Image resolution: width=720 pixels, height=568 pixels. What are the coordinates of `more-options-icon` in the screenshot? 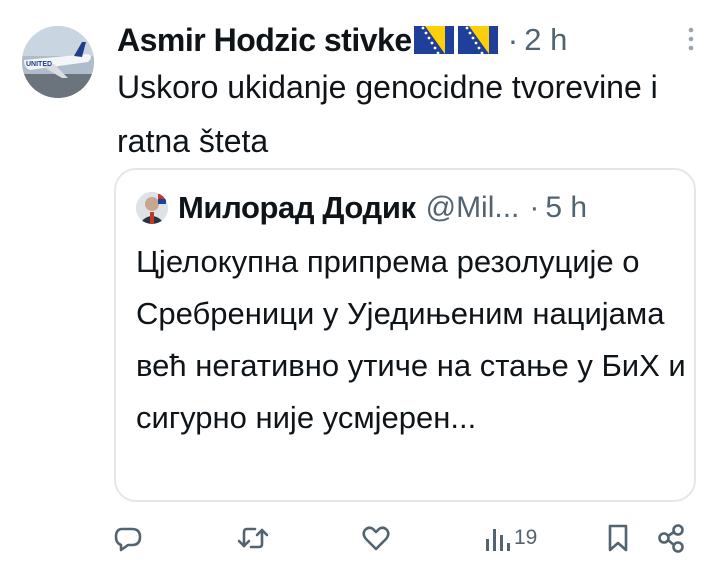 It's located at (691, 39).